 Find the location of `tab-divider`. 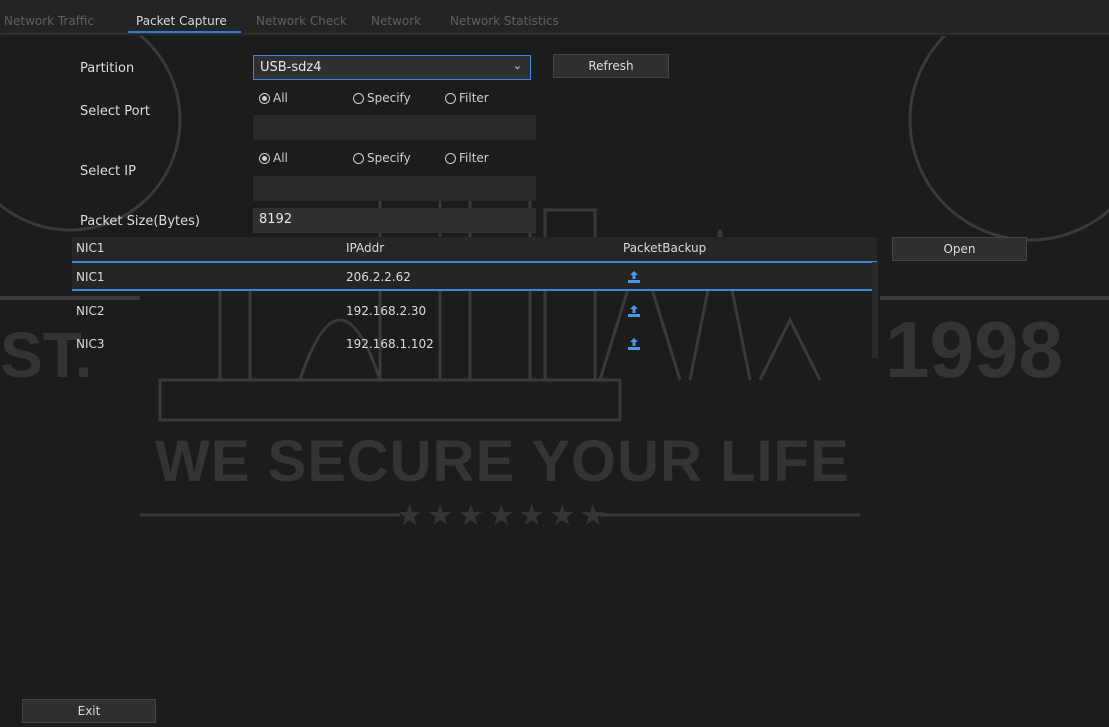

tab-divider is located at coordinates (554, 33).